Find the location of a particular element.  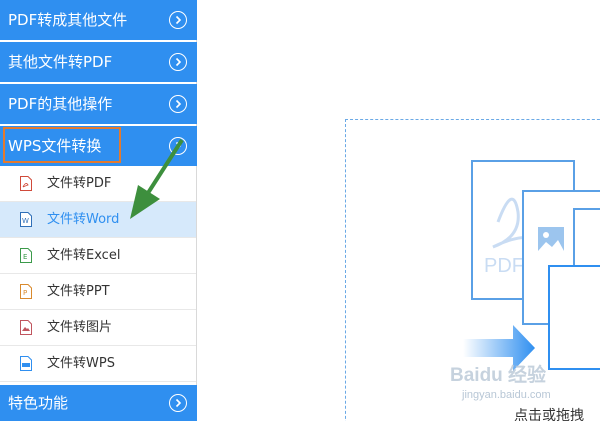

pdf-illustration-label: PDF is located at coordinates (504, 266).